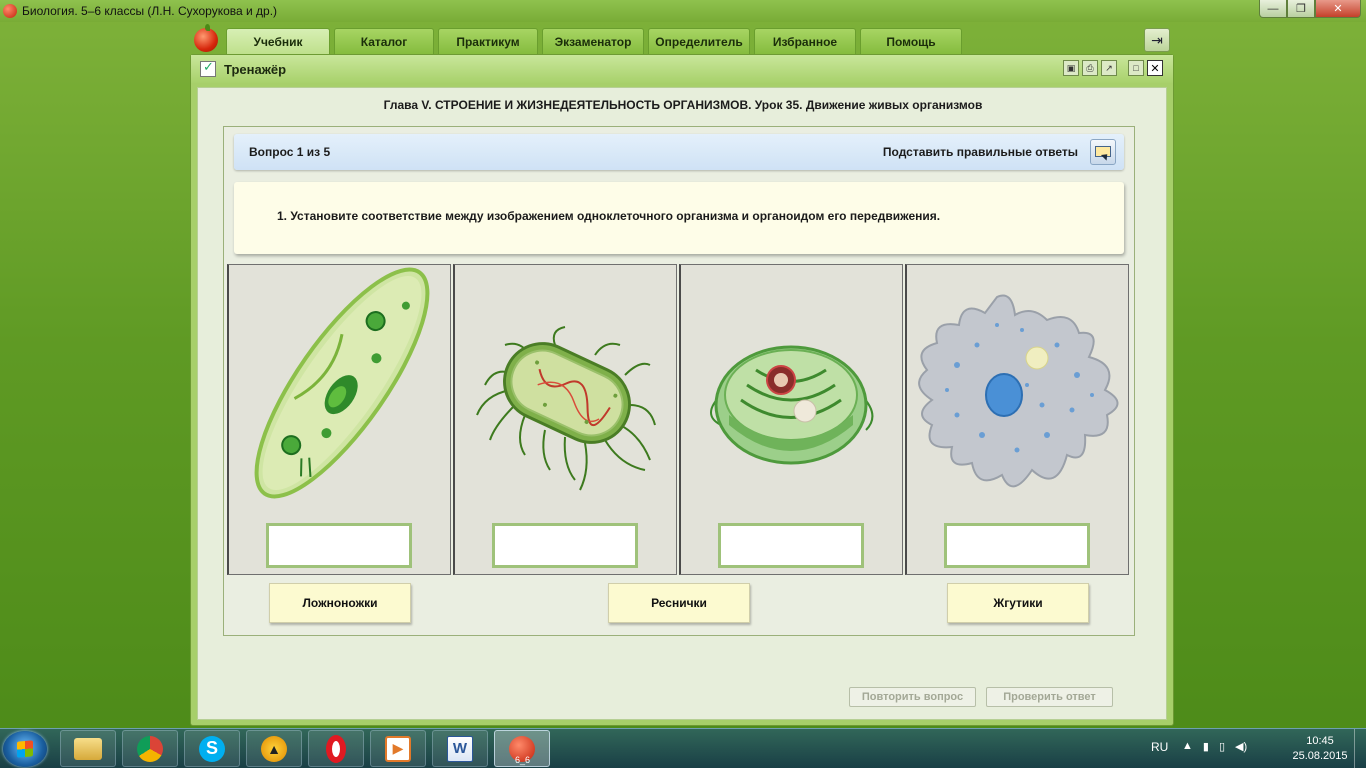 Image resolution: width=1366 pixels, height=768 pixels. I want to click on clock: 10:45 25.08.2015, so click(1320, 749).